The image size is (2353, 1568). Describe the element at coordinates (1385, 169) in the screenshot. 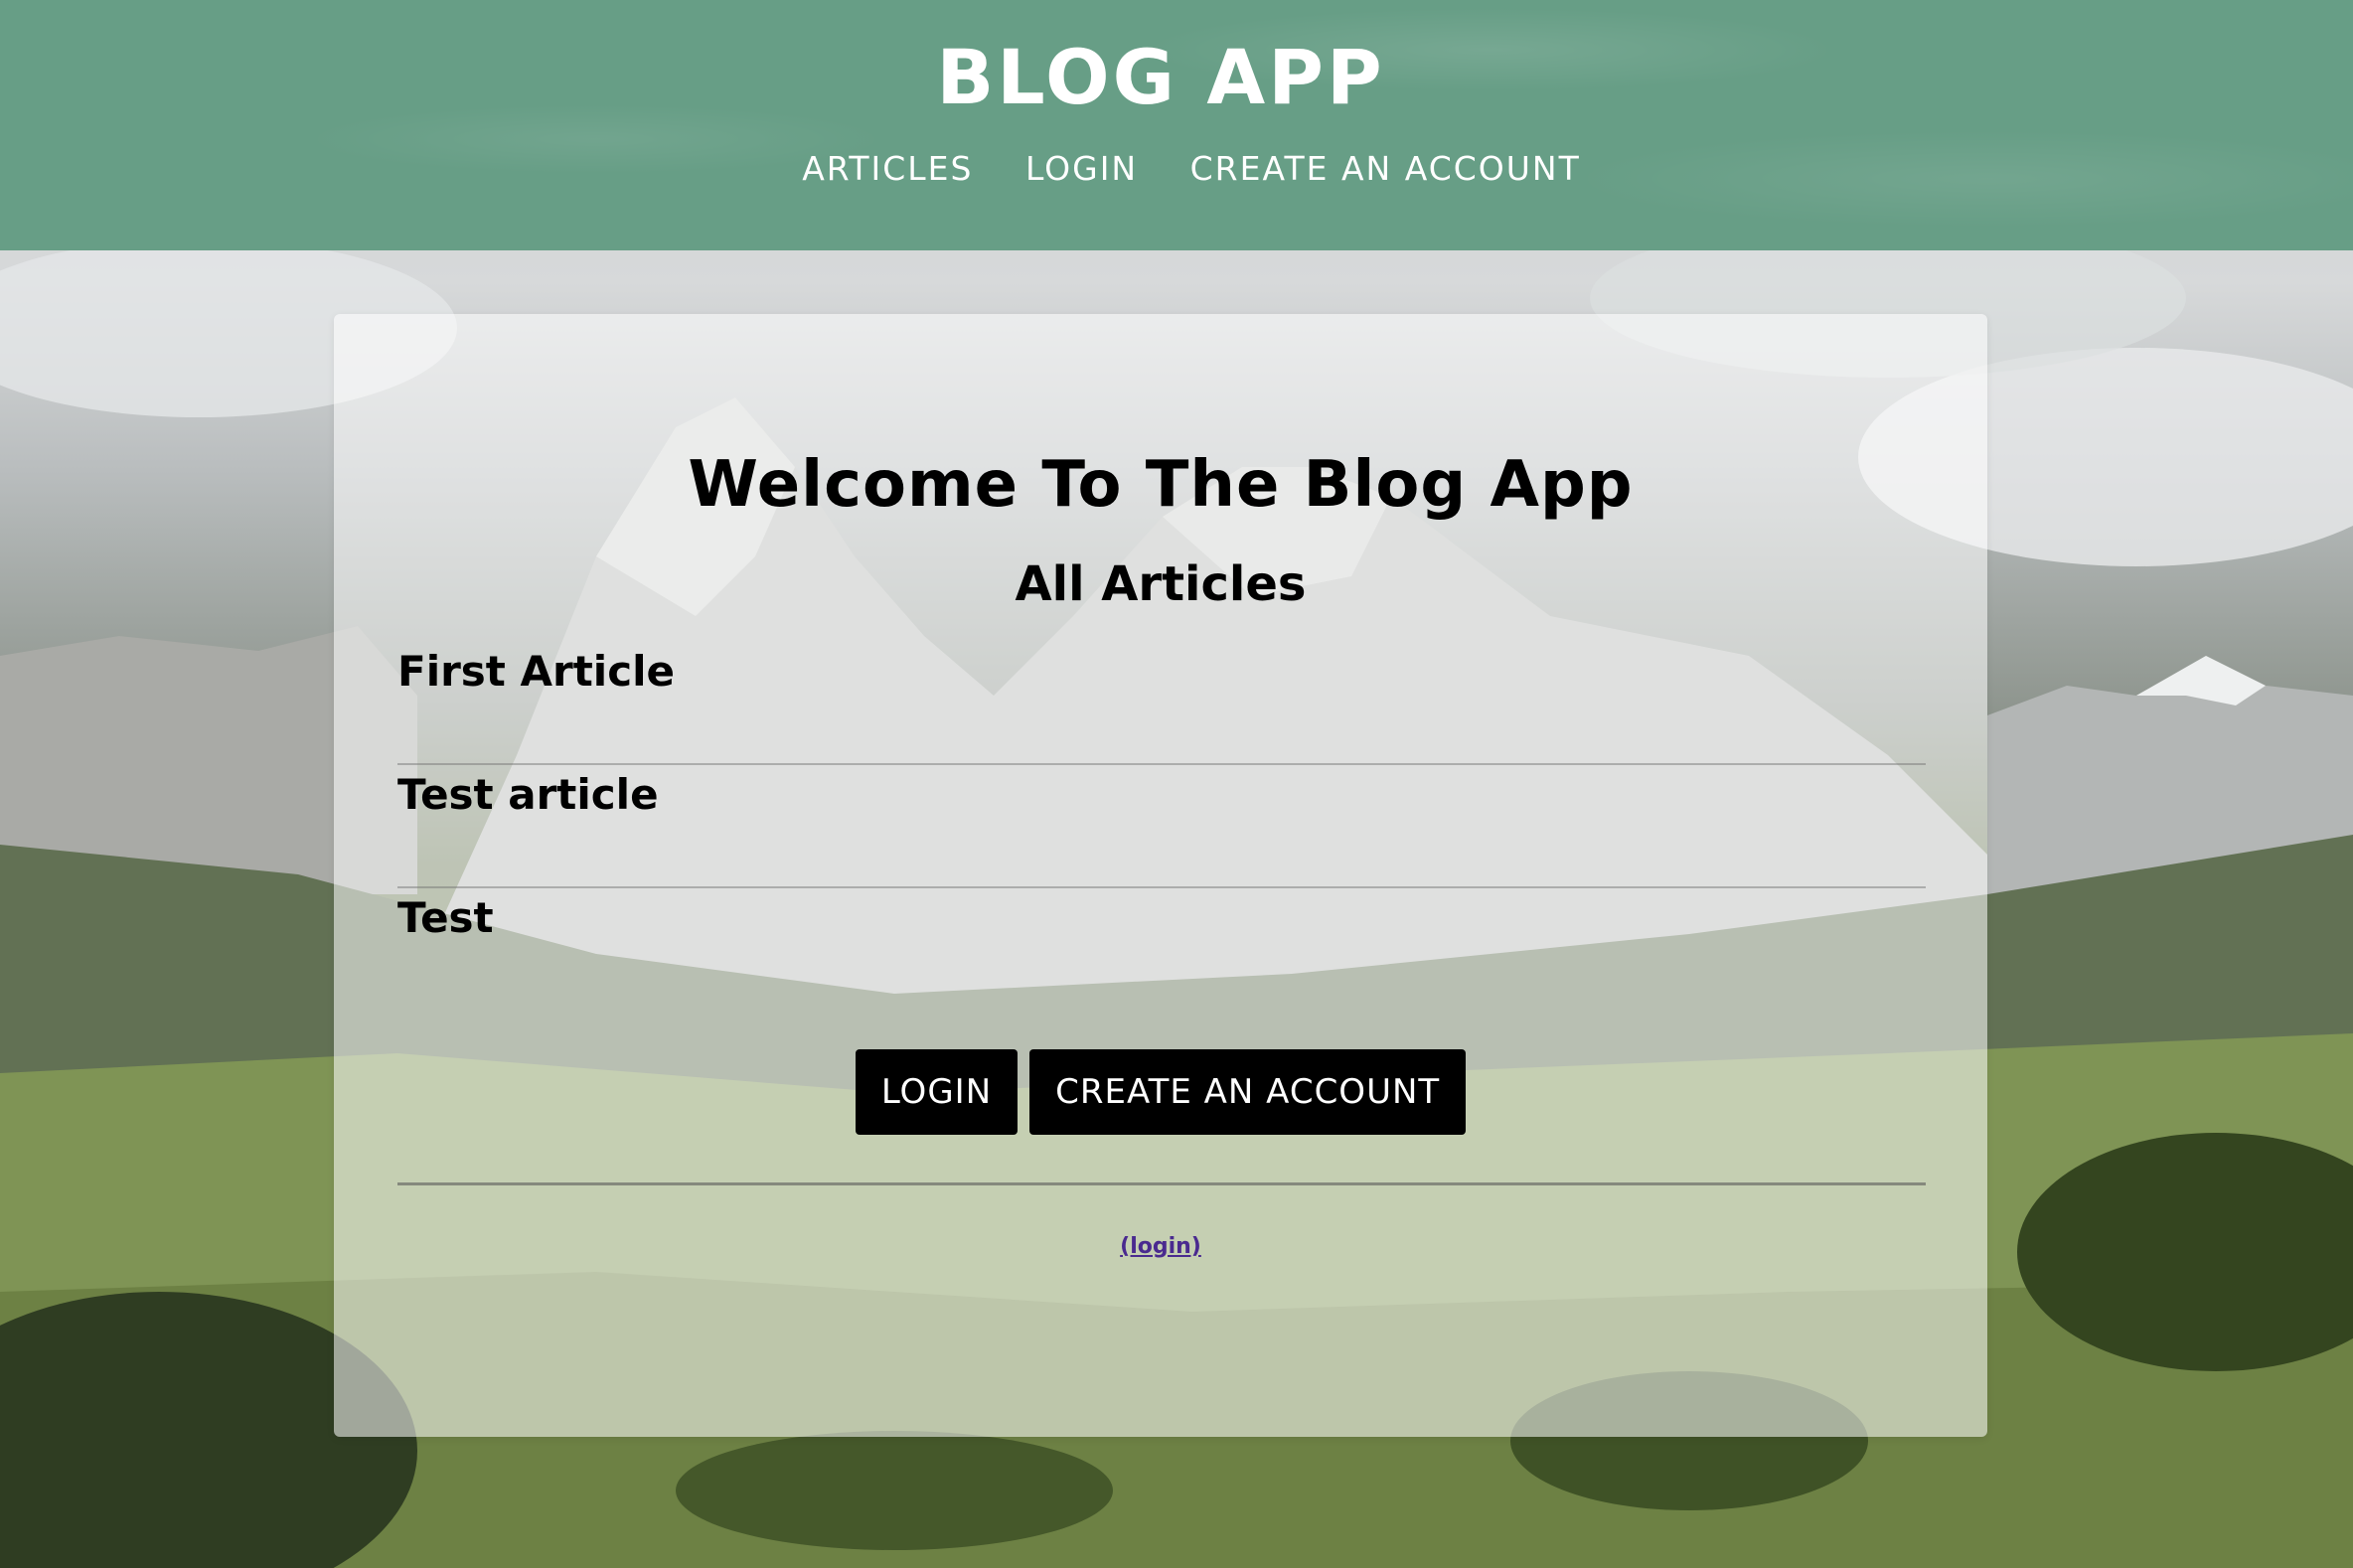

I see `nav-link-create-account: CREATE AN ACCOUNT` at that location.